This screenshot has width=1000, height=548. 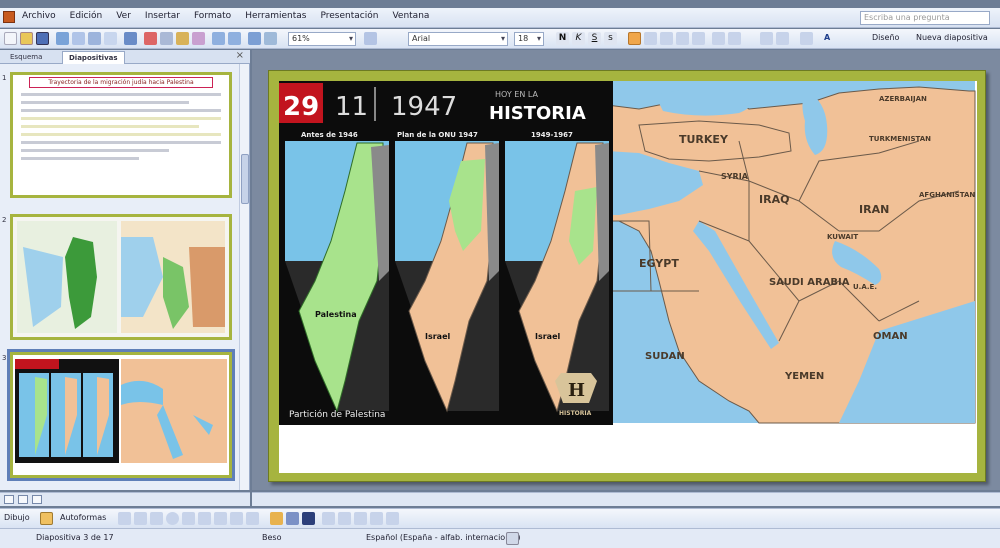 What do you see at coordinates (650, 38) in the screenshot?
I see `align-center-icon` at bounding box center [650, 38].